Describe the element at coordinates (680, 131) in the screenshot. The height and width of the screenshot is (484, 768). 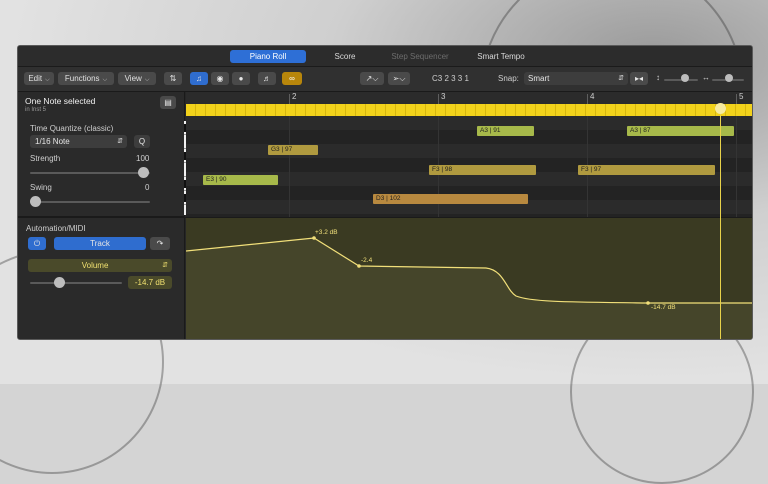
I see `midi-note: A3 | 87` at that location.